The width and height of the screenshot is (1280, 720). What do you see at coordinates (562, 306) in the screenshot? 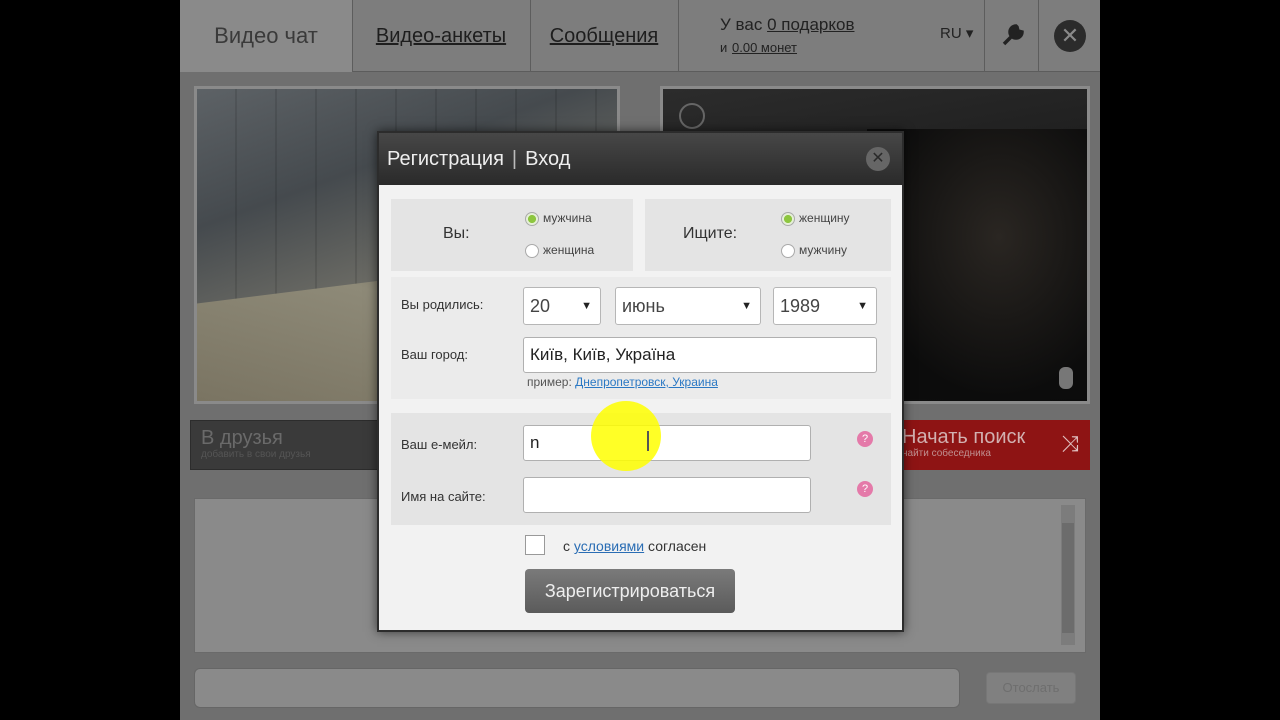
I see `birth-day-select: 20 ▼` at bounding box center [562, 306].